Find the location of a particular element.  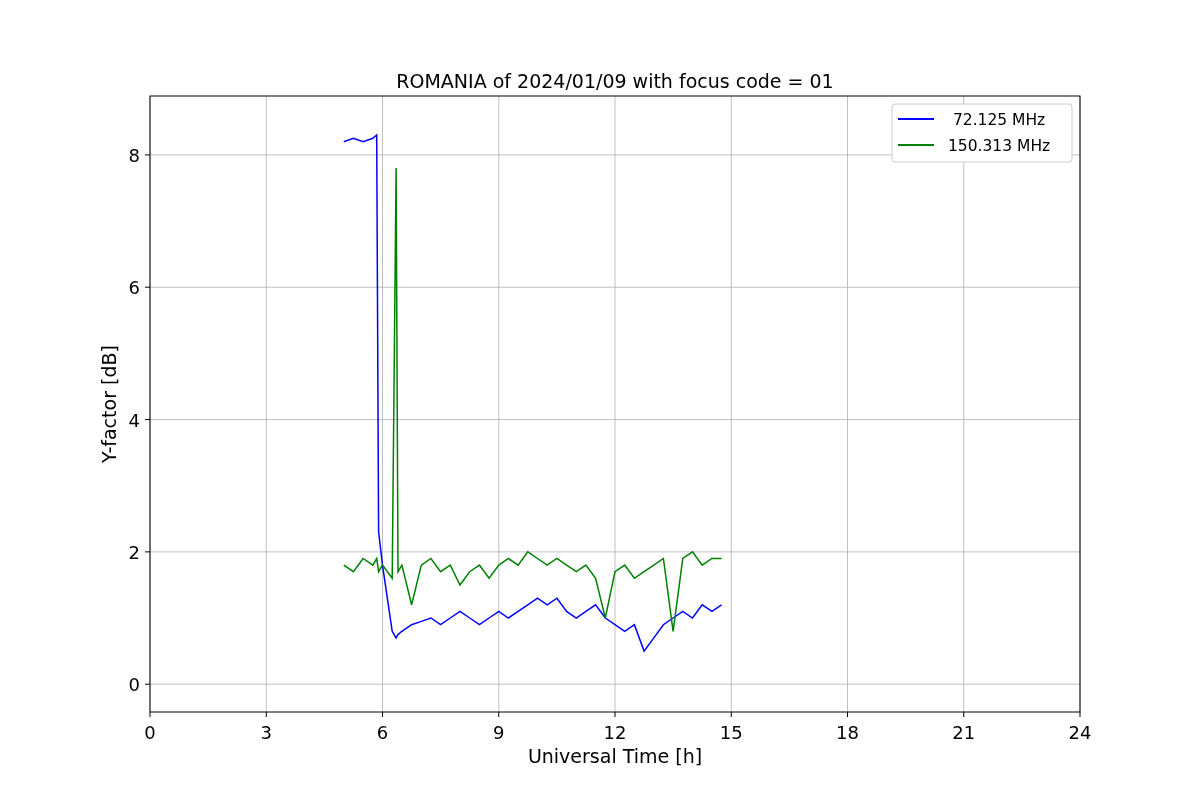

legend-label: 72.125 MHz is located at coordinates (999, 120).